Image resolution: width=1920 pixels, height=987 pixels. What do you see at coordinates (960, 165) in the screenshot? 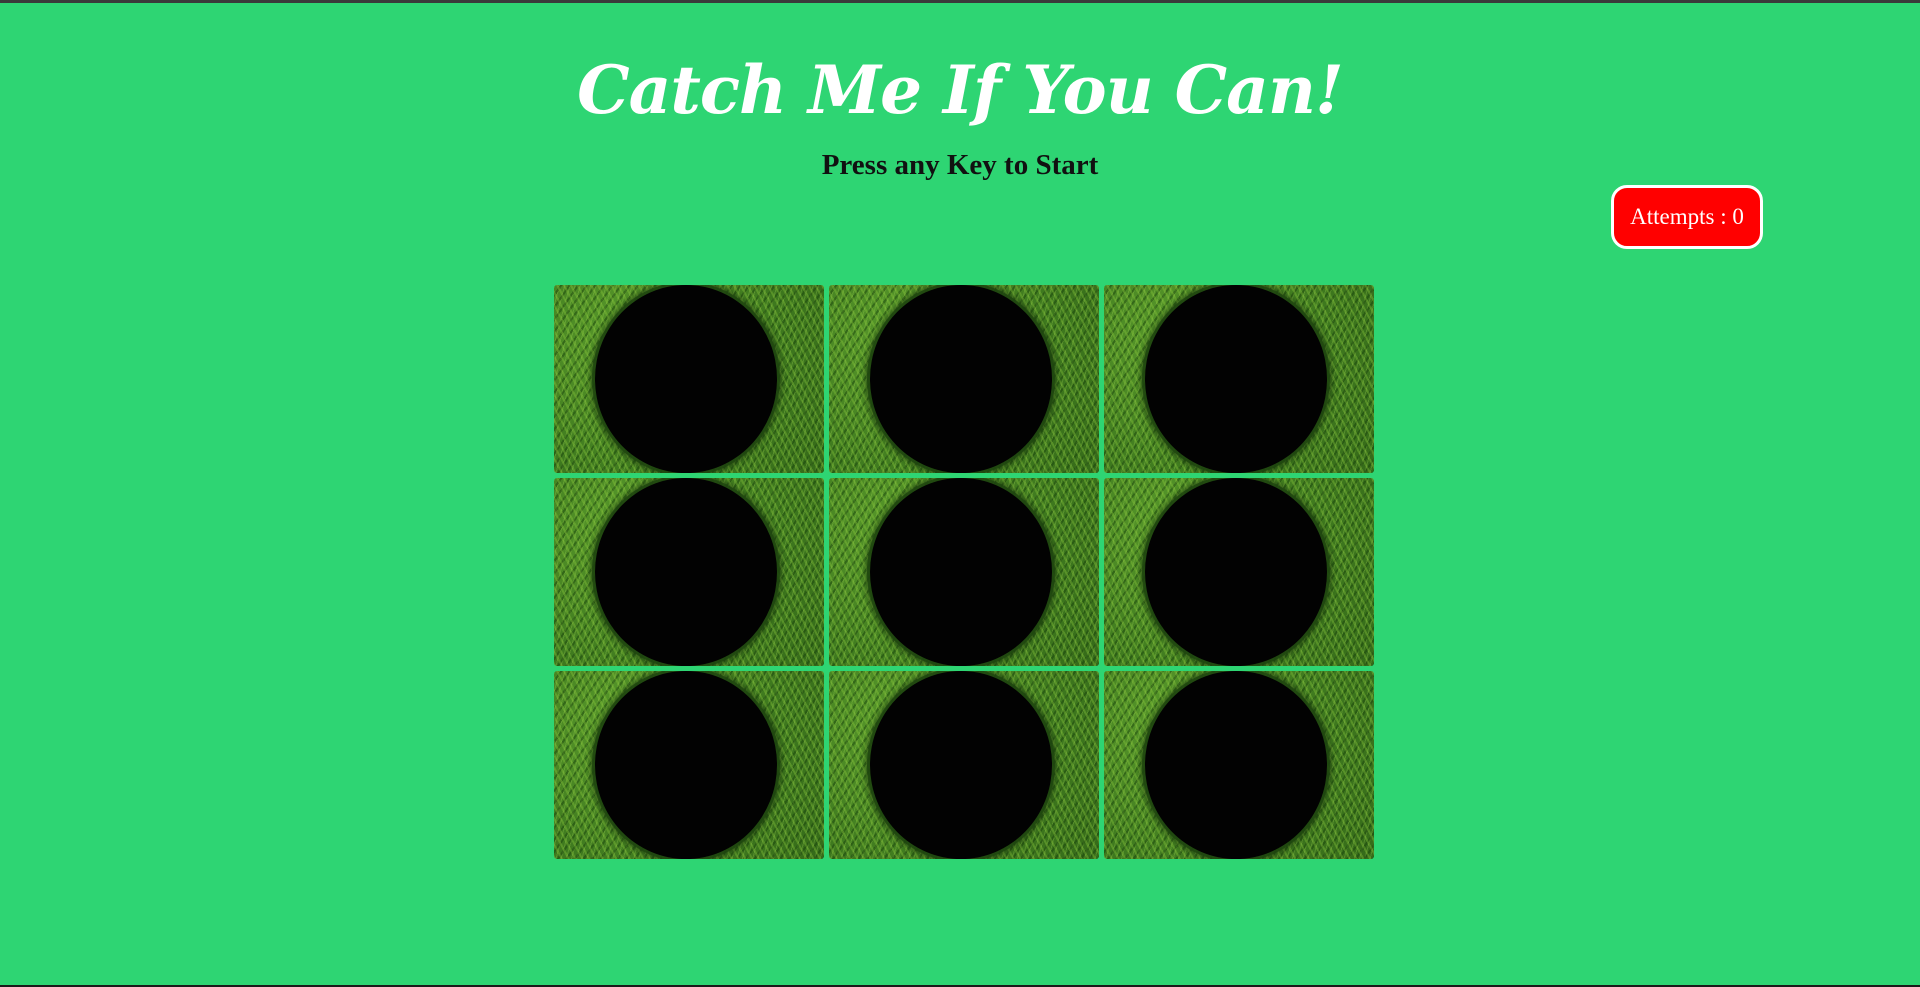
I see `start-instruction: Press any Key to Start` at bounding box center [960, 165].